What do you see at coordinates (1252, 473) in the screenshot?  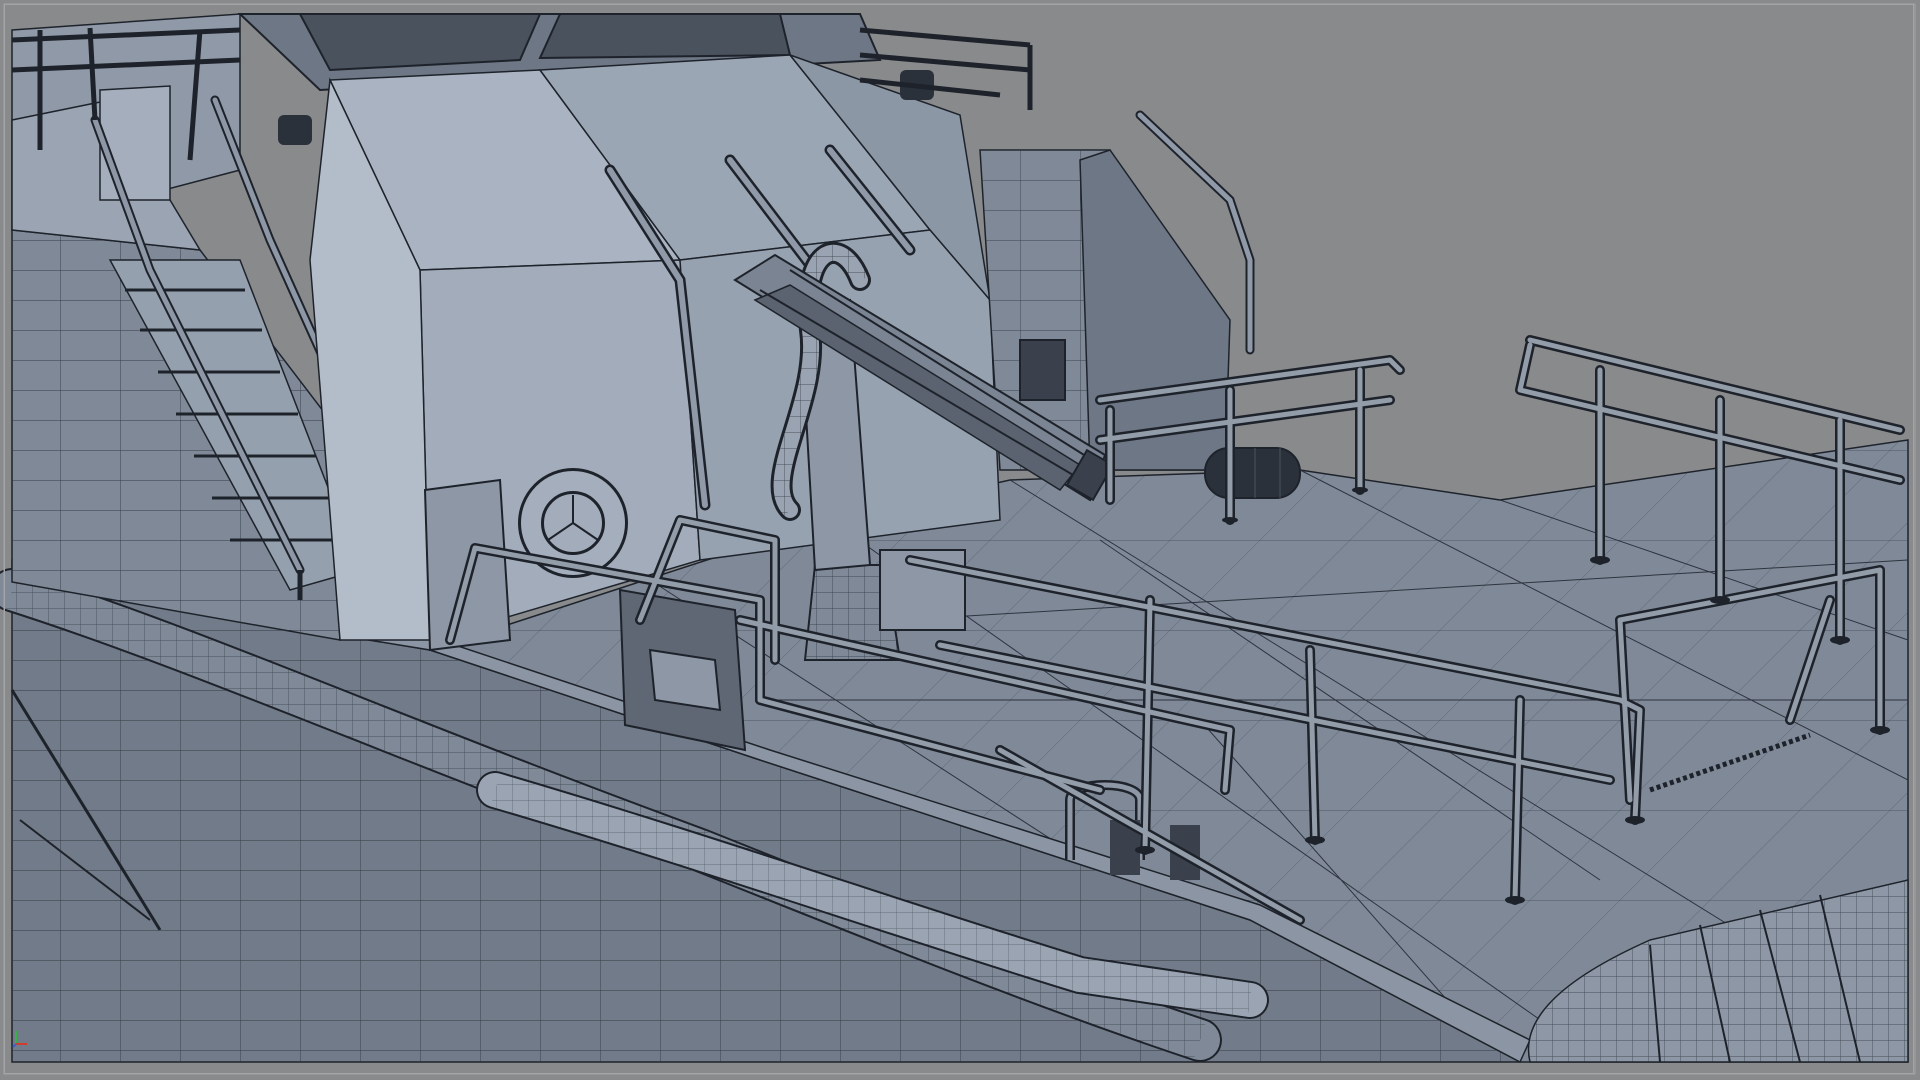 I see `cylindrical-buoy` at bounding box center [1252, 473].